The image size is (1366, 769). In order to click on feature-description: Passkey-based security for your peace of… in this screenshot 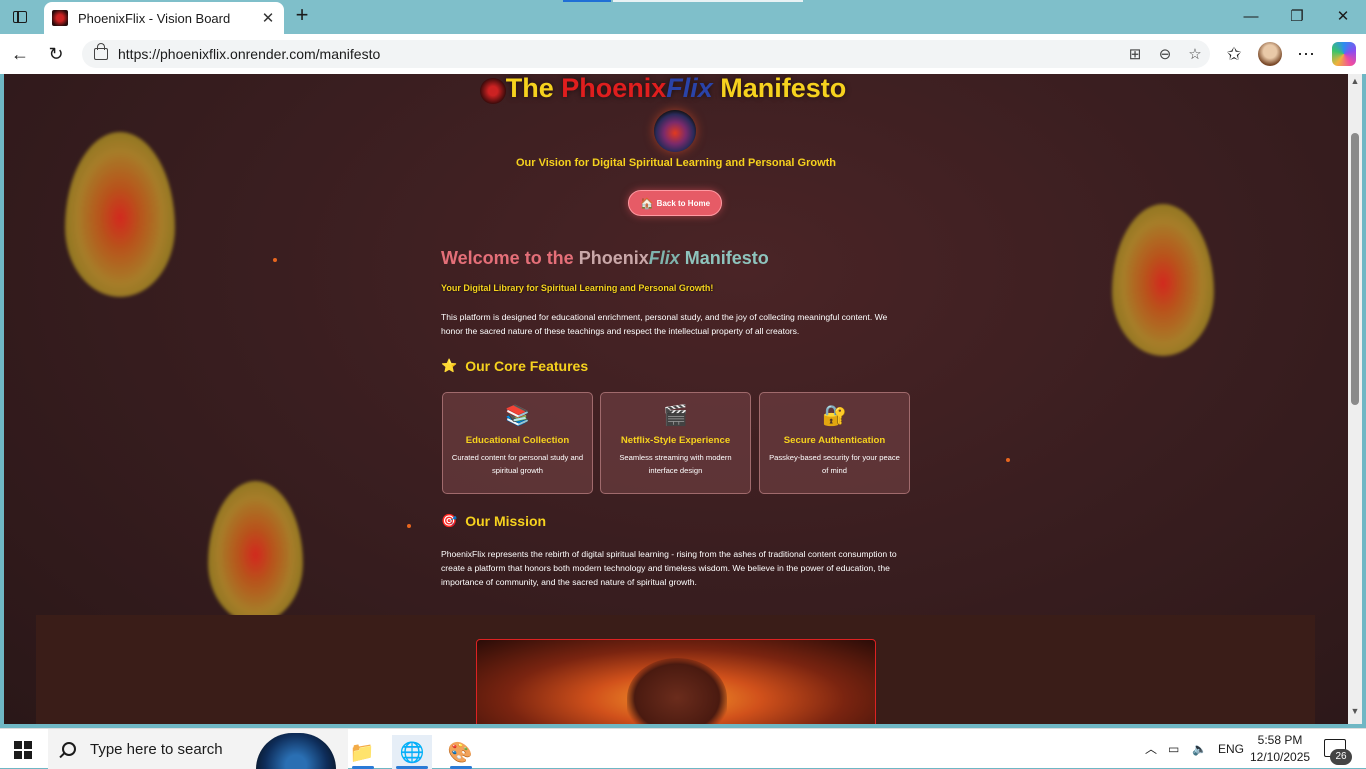, I will do `click(834, 464)`.